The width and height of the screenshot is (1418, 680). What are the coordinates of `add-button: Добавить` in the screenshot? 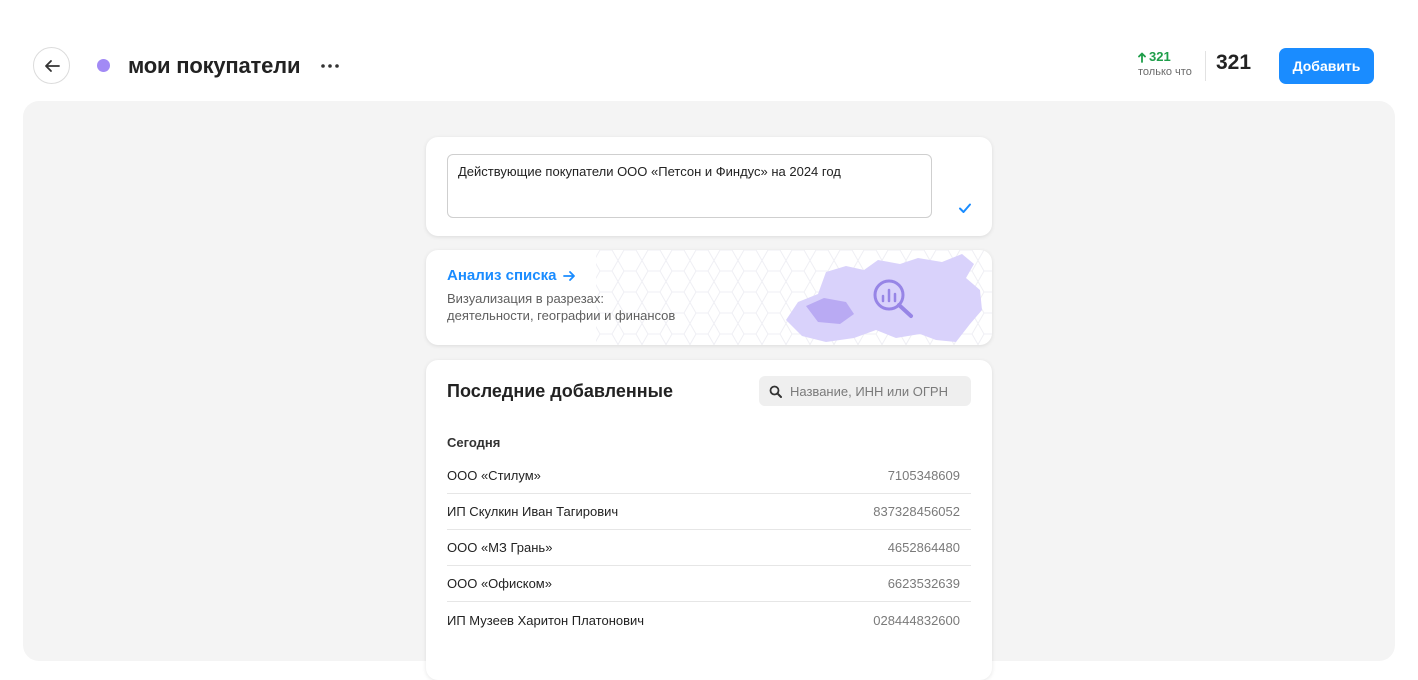 It's located at (1326, 66).